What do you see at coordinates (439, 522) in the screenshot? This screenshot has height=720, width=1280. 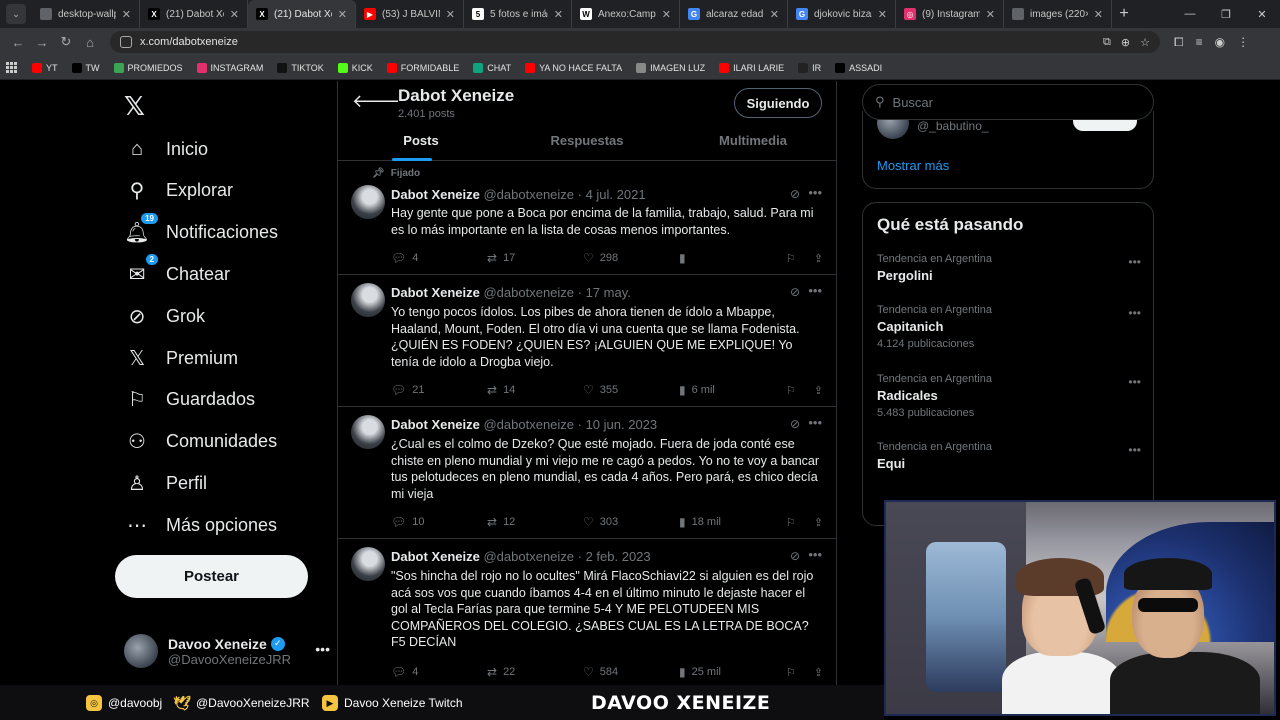 I see `reply-button: 💬︎ 10` at bounding box center [439, 522].